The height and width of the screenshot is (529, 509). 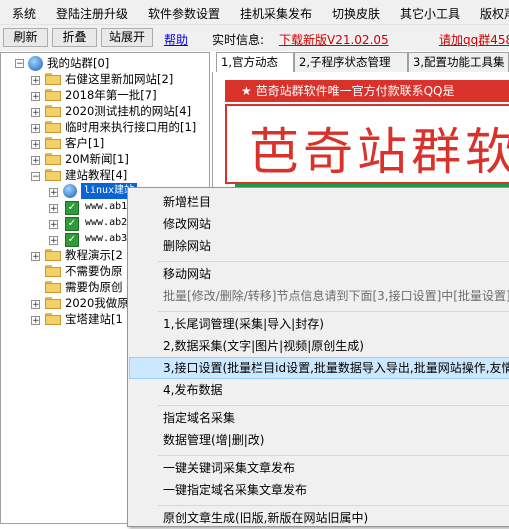 I want to click on tab-subprogram-status: 2,子程序状态管理, so click(x=351, y=62).